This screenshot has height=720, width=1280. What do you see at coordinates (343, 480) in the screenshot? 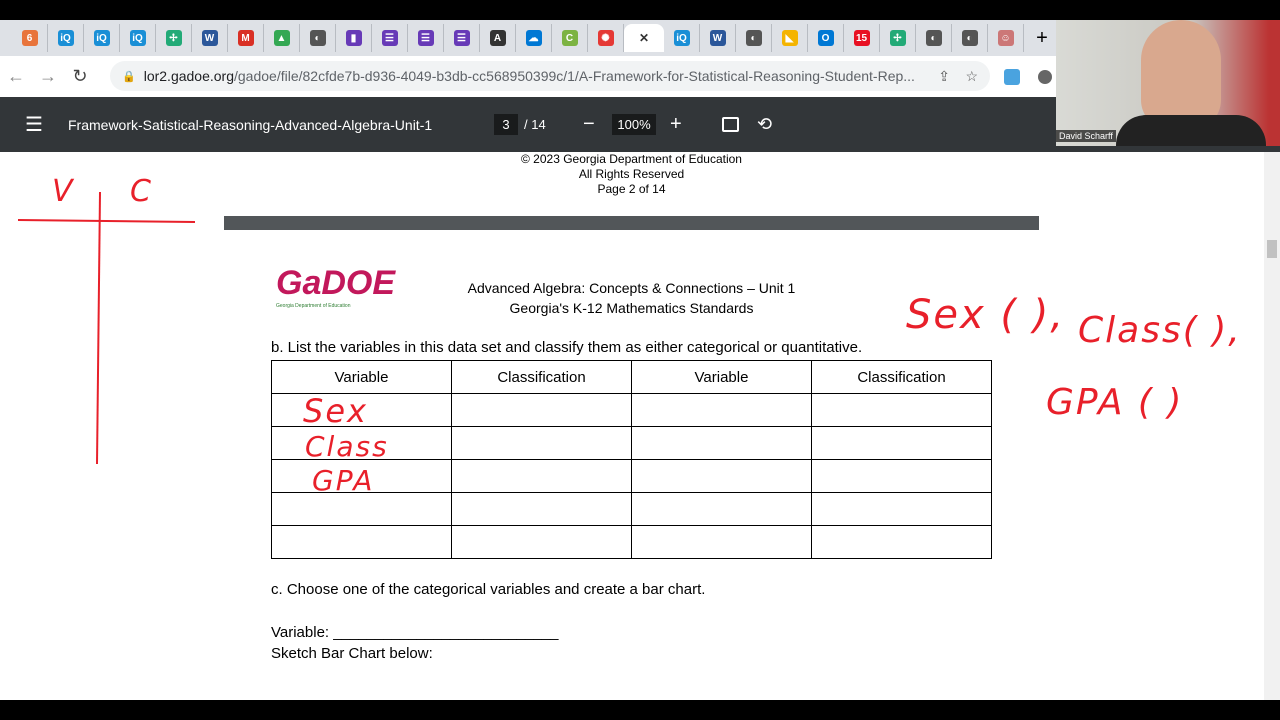
I see `annotation-gpa: GPA` at bounding box center [343, 480].